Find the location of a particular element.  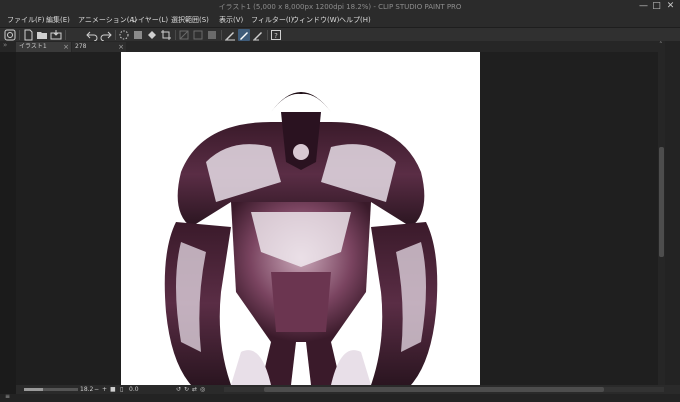

flip-icon is located at coordinates (212, 35).